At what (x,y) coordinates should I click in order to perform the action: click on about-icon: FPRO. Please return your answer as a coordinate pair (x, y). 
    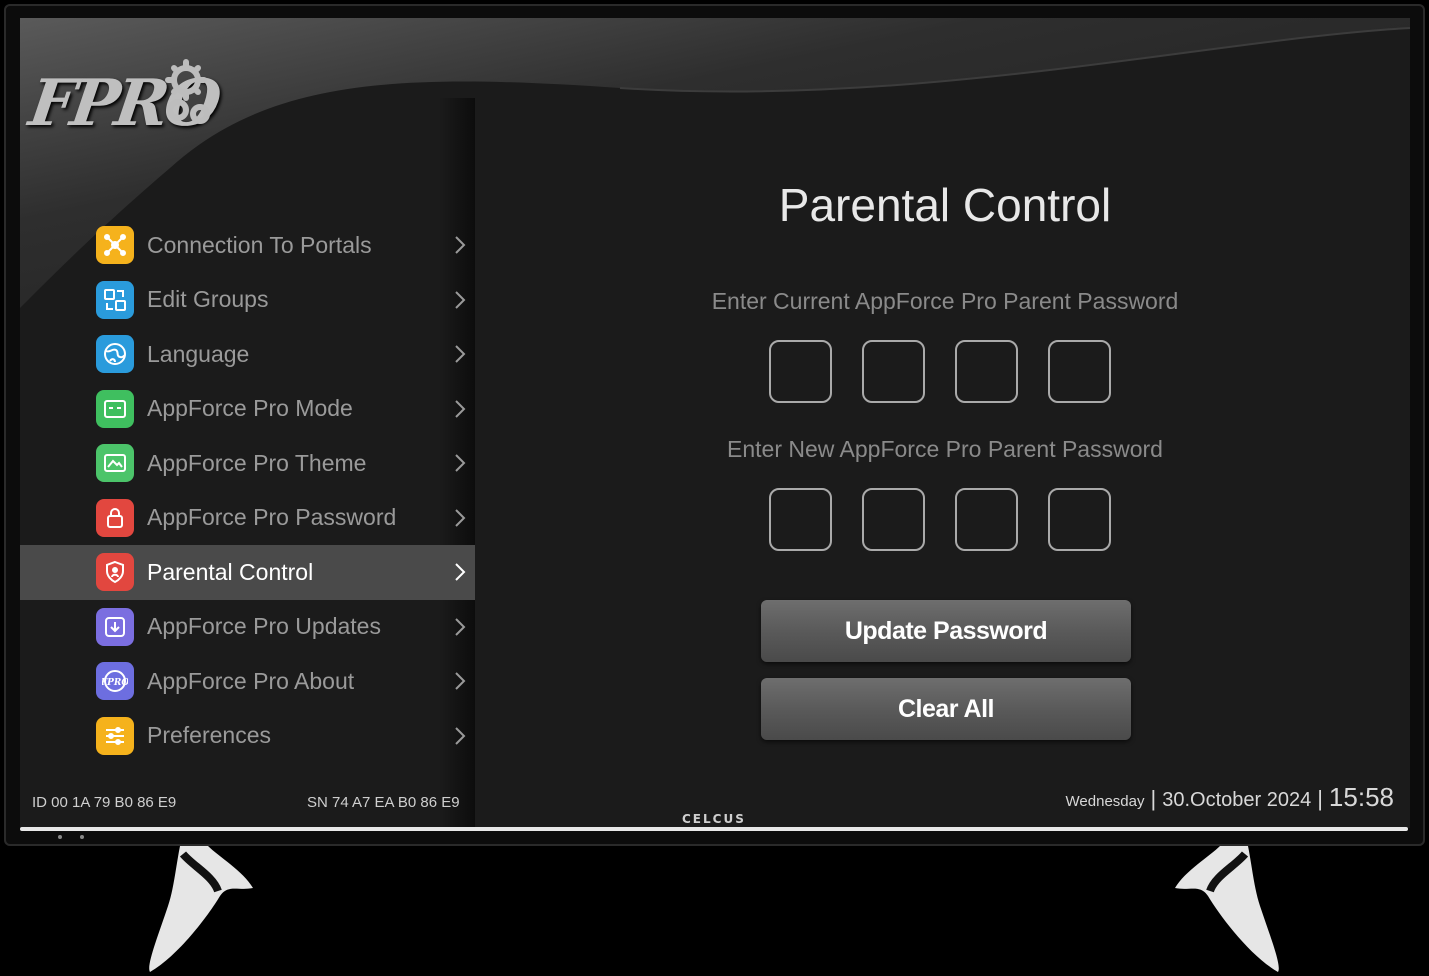
    Looking at the image, I should click on (115, 681).